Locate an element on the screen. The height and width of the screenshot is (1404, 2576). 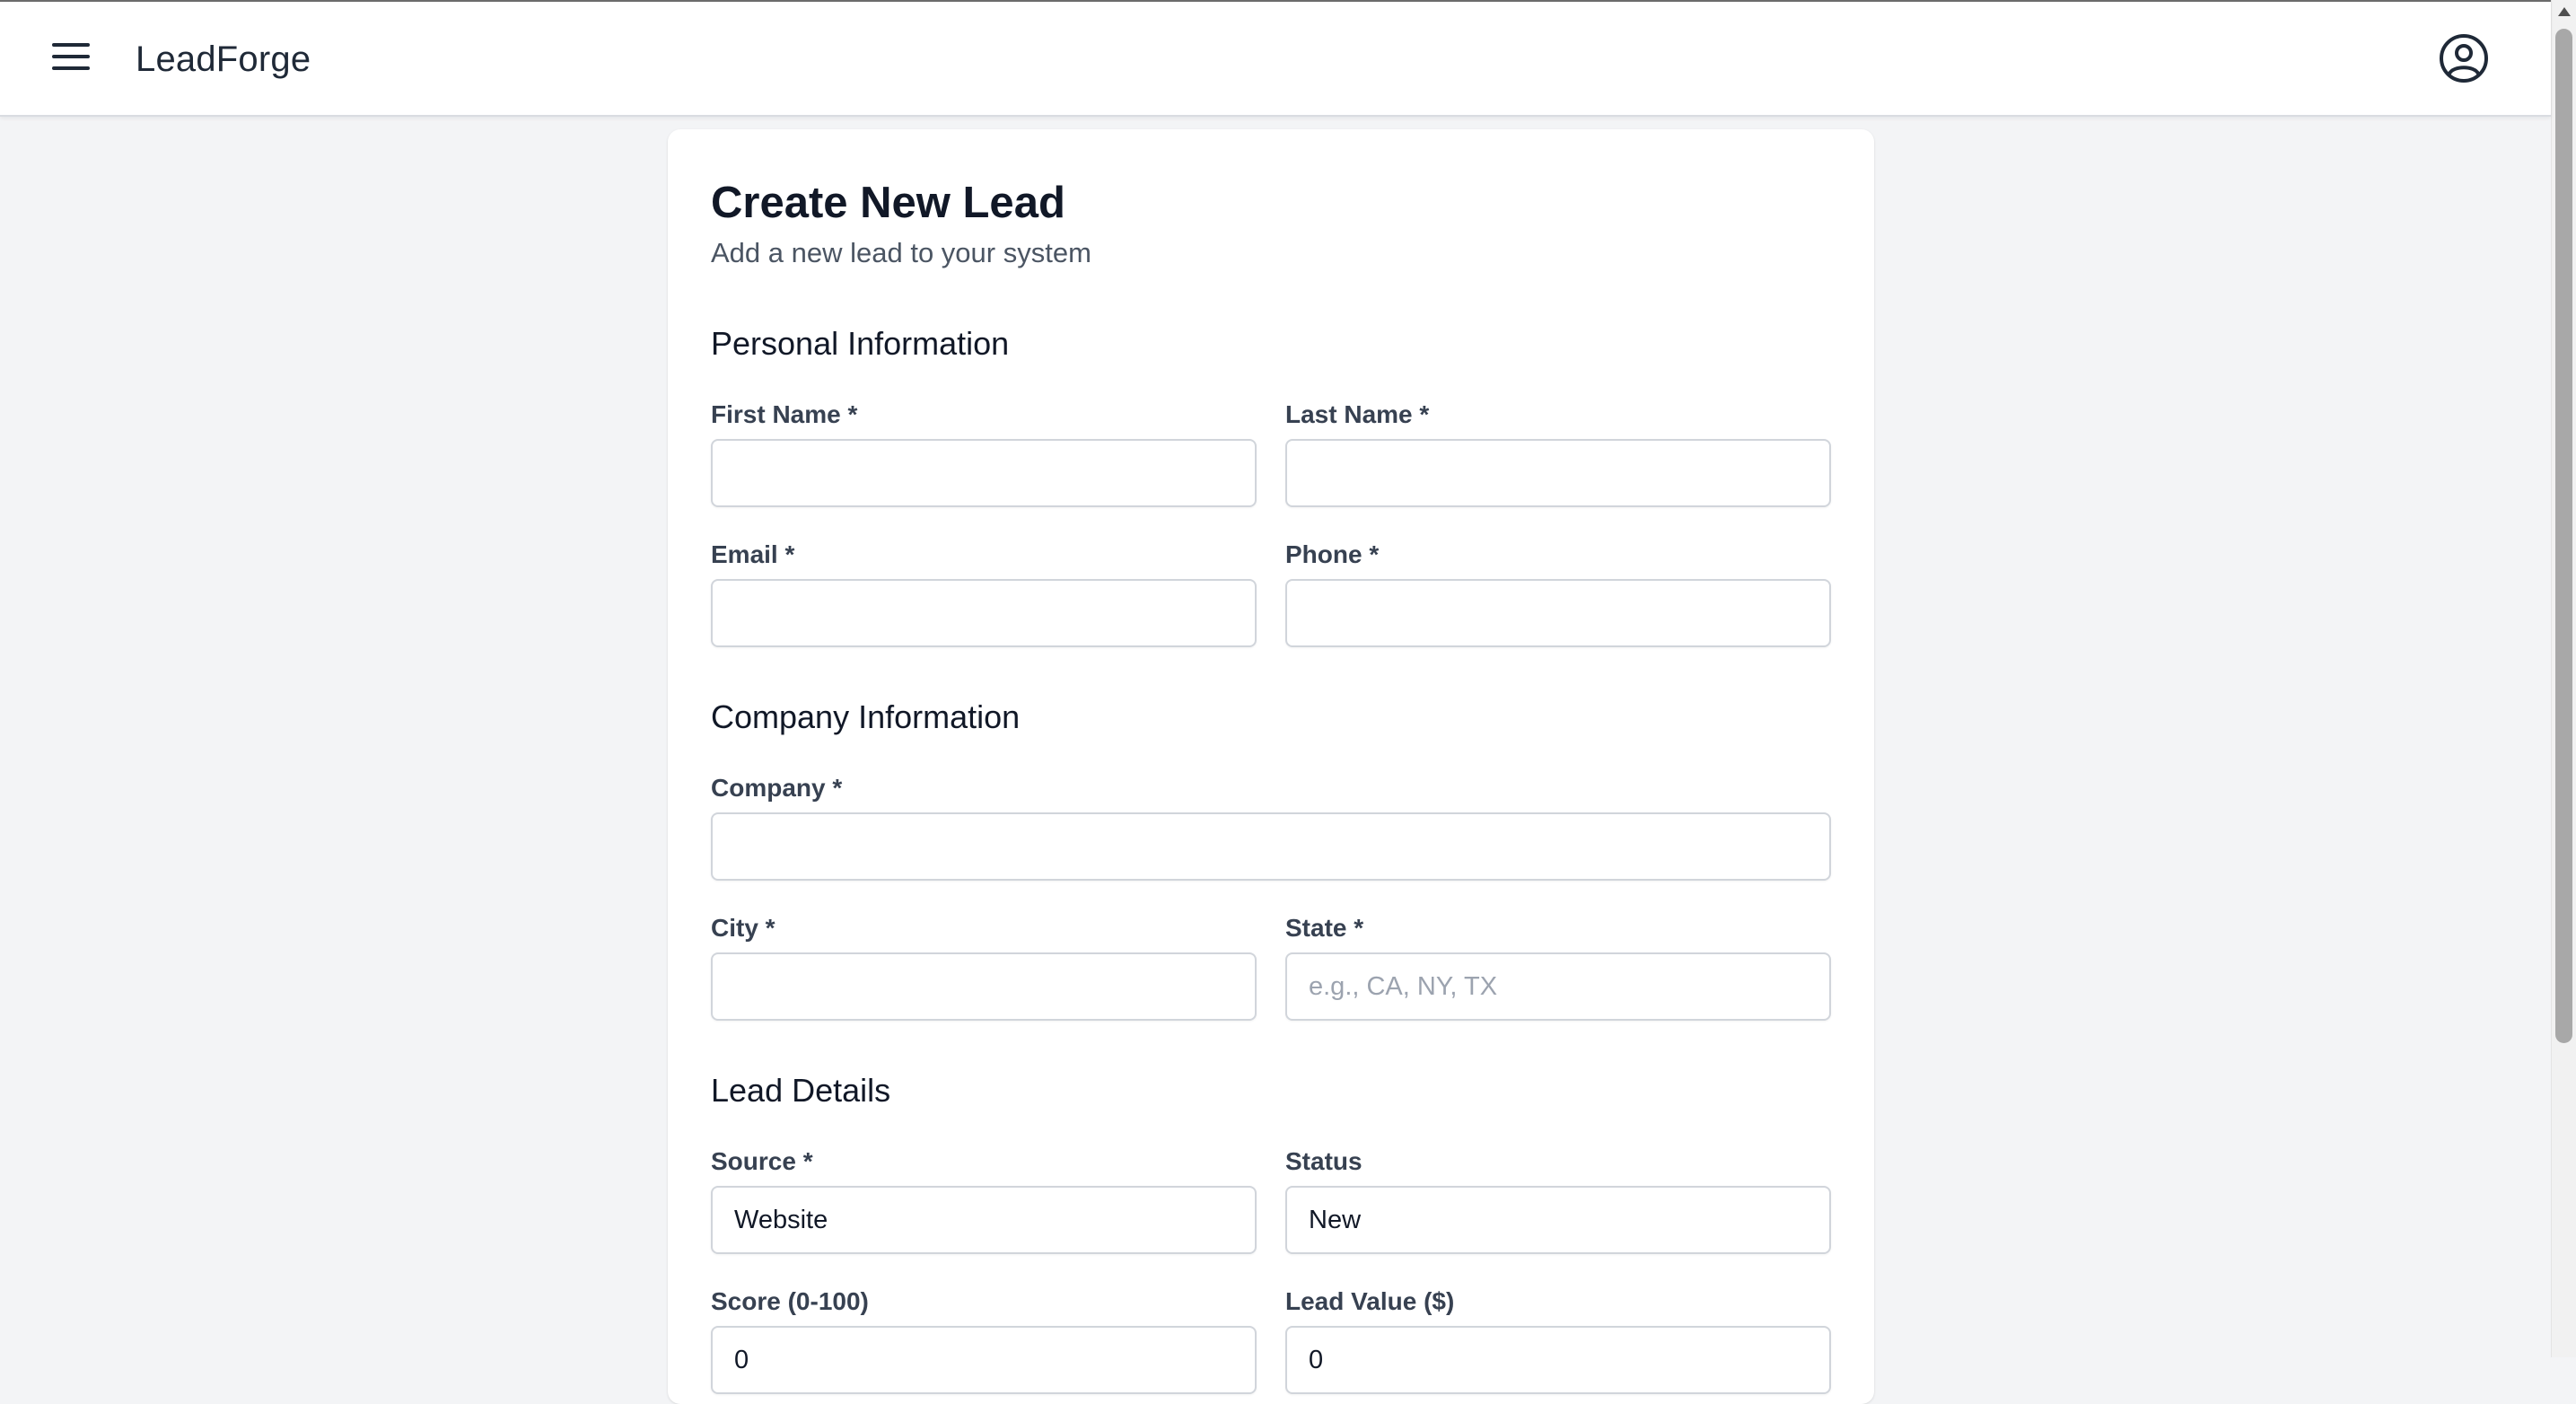
vertical-scrollbar is located at coordinates (2563, 678).